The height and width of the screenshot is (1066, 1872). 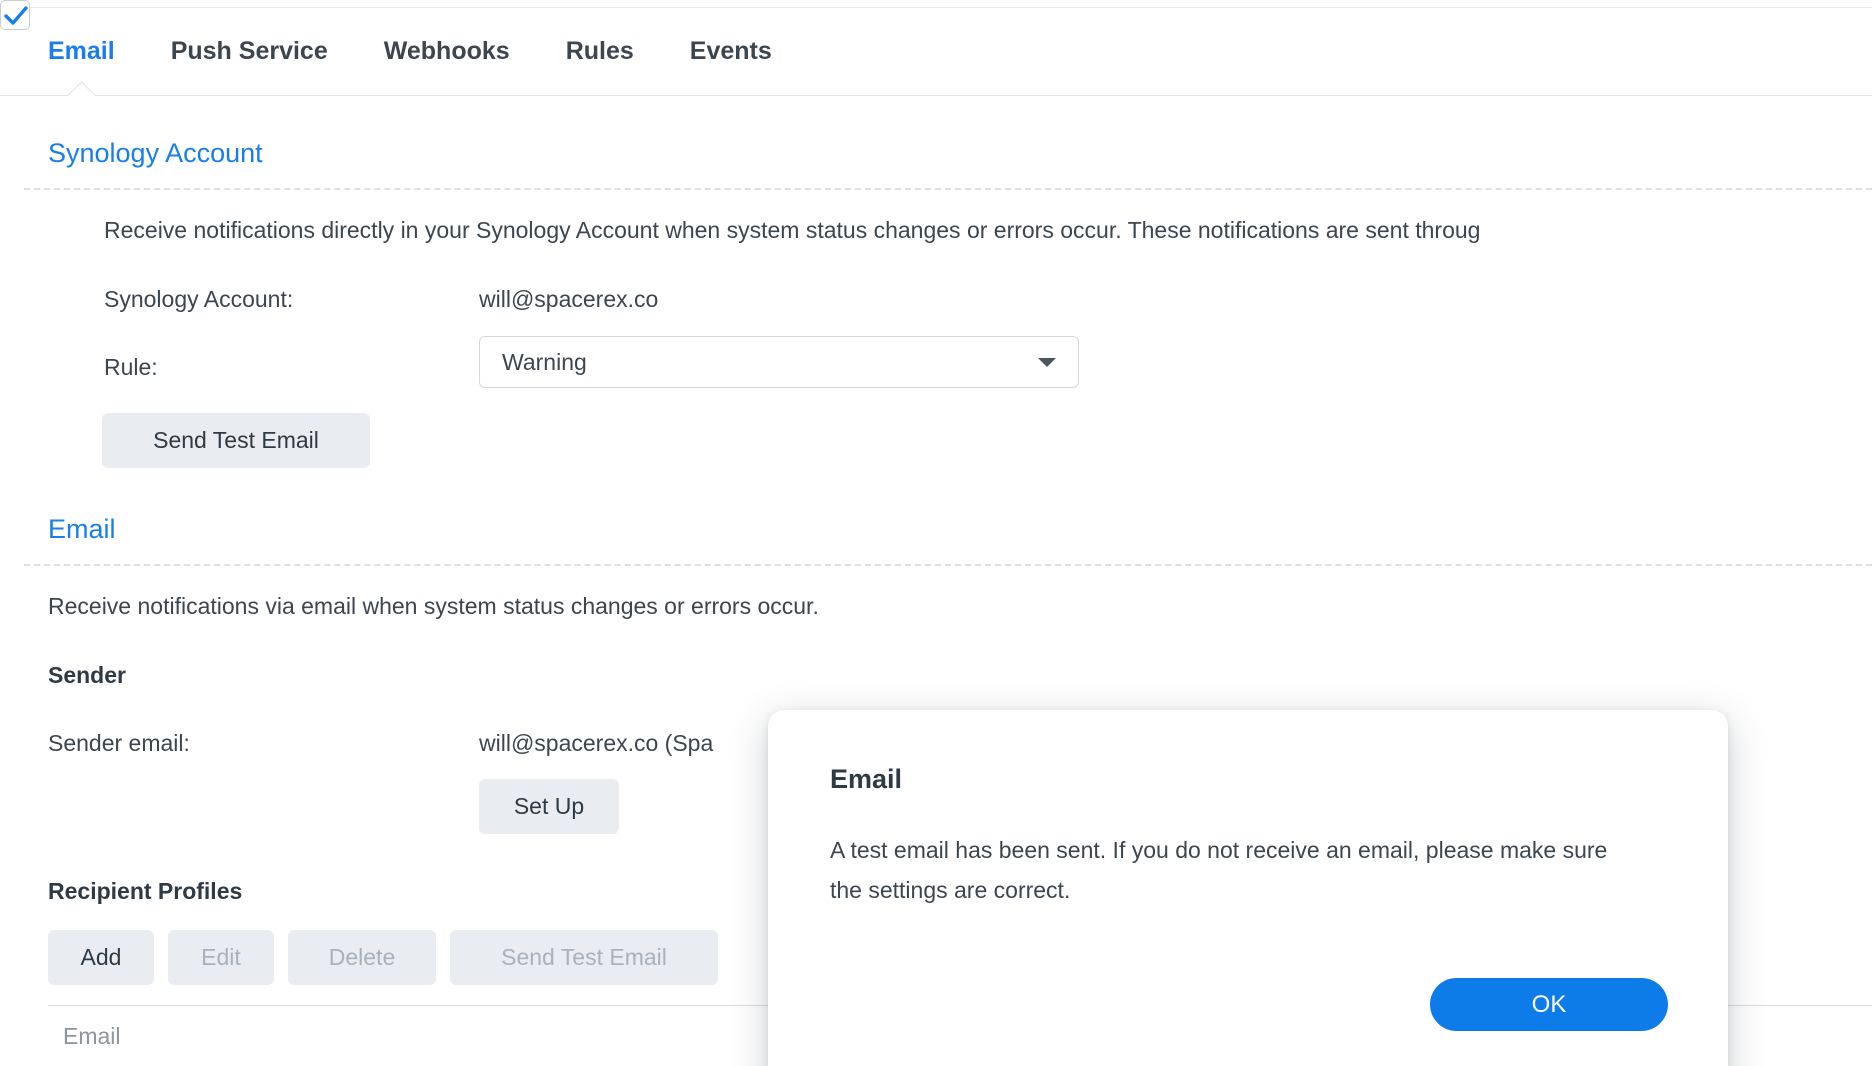 I want to click on sender-set-up-button: Set Up, so click(x=549, y=806).